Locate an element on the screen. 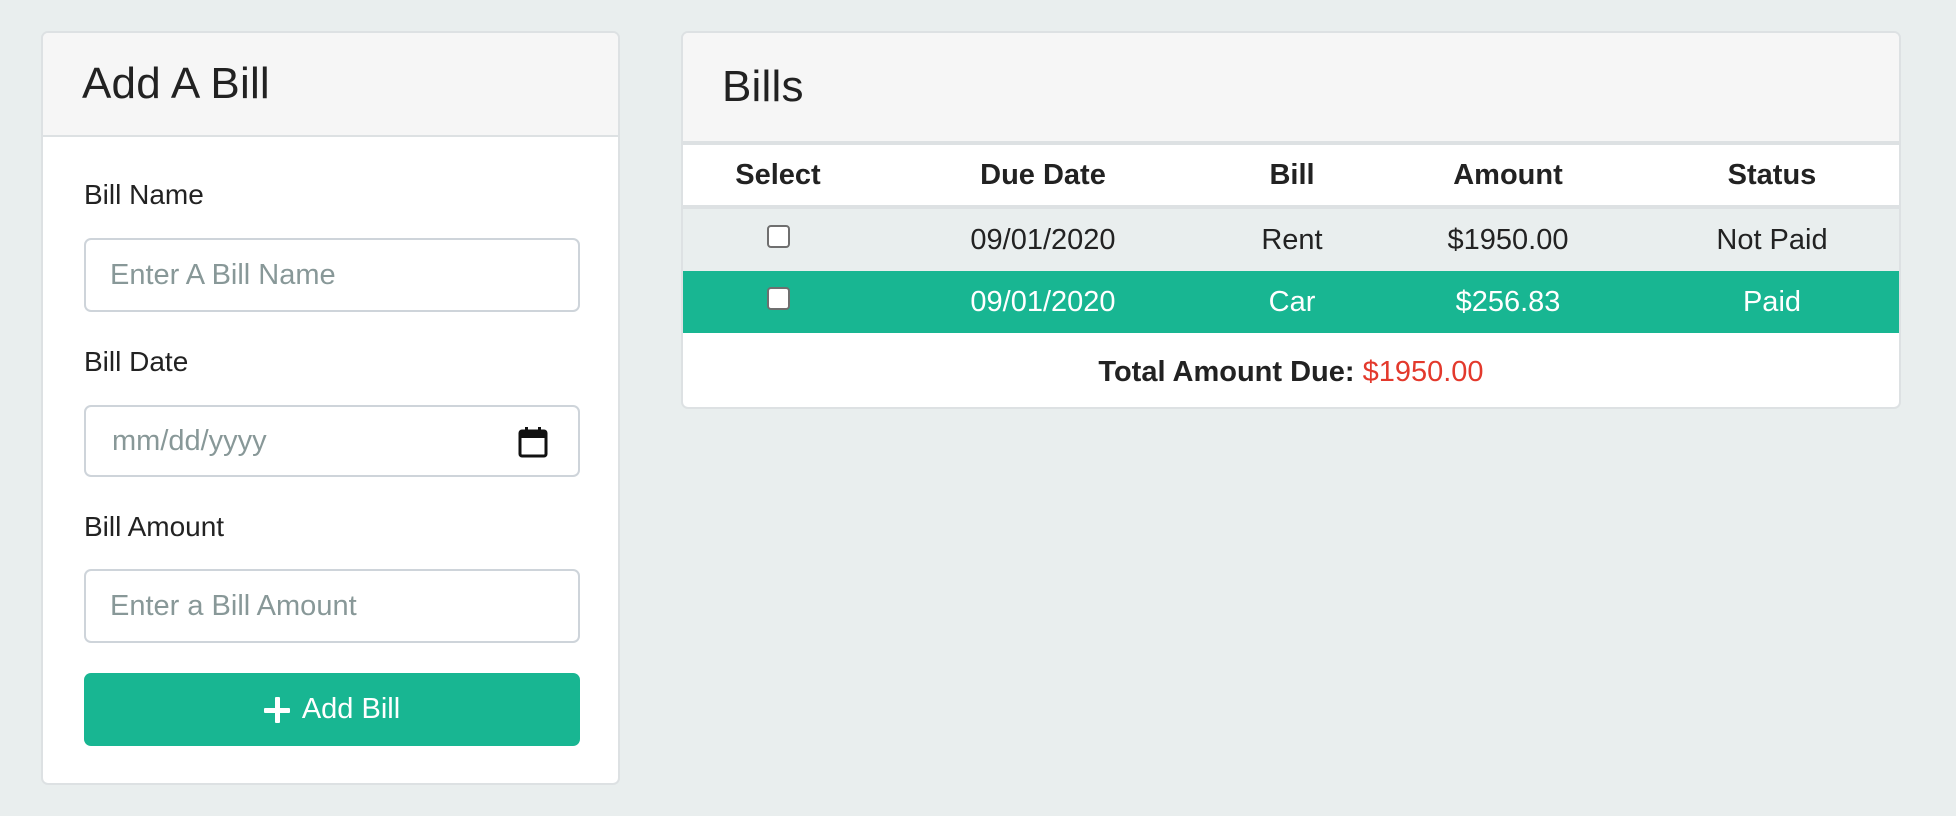  bill-date-label: Bill Date is located at coordinates (136, 361).